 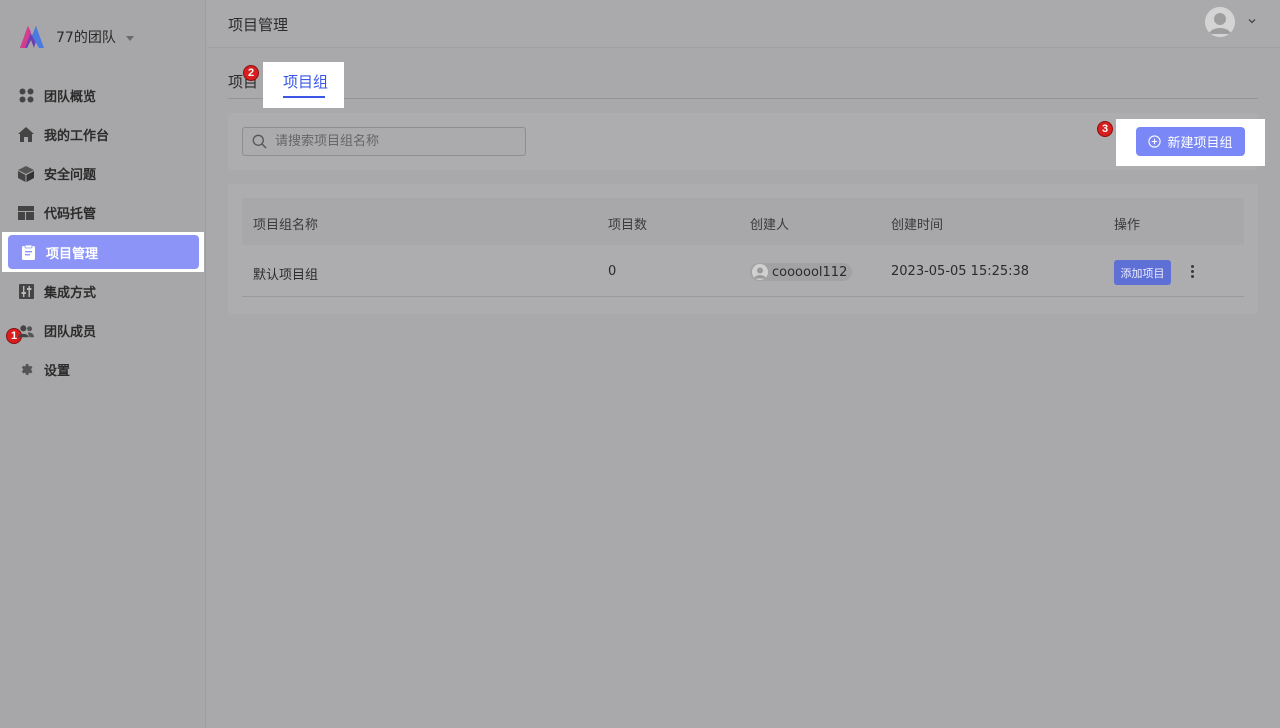 What do you see at coordinates (86, 38) in the screenshot?
I see `team-name: 77的团队` at bounding box center [86, 38].